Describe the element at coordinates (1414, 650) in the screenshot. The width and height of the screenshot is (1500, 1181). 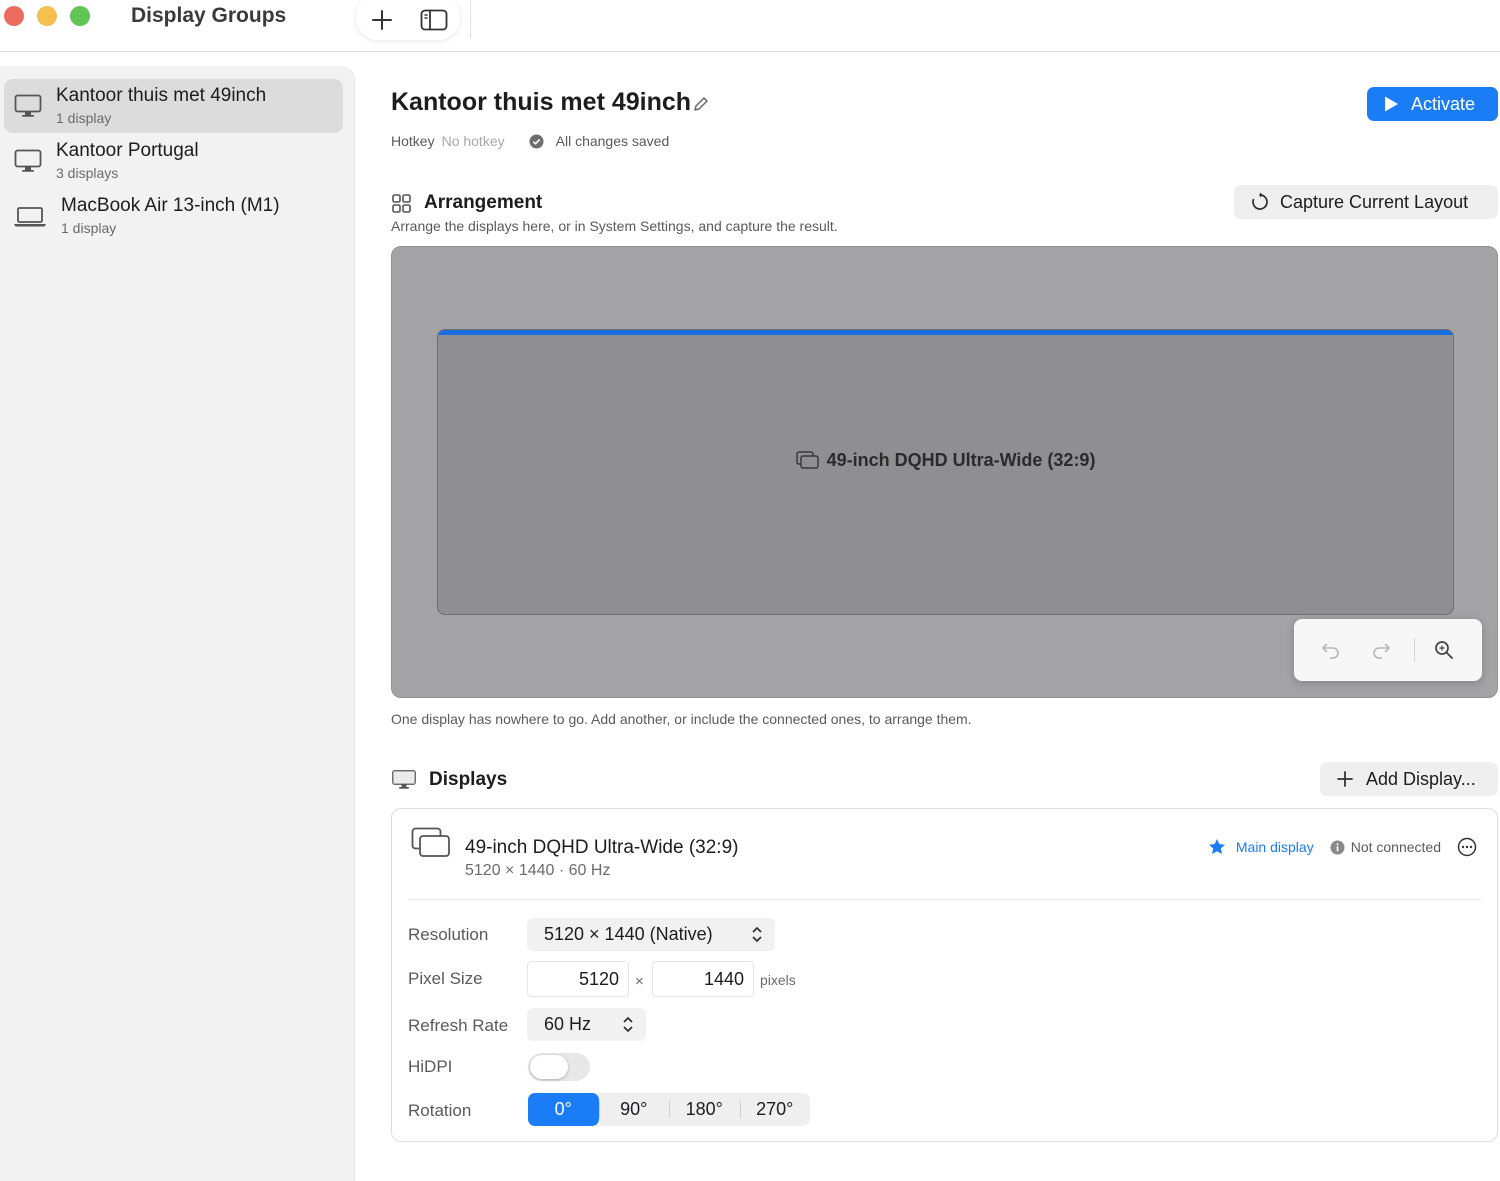
I see `toolbar-separator` at that location.